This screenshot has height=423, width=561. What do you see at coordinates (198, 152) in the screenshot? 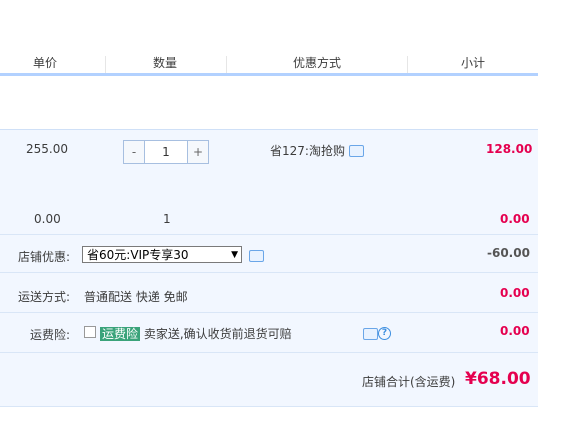
I see `quantity-increase-button: +` at bounding box center [198, 152].